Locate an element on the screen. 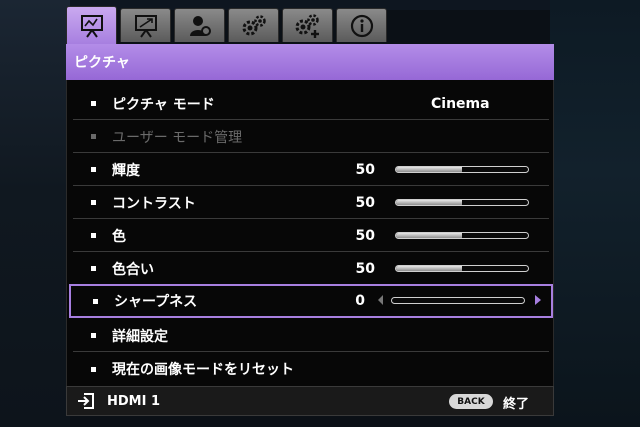 This screenshot has height=427, width=640. input-source-label: HDMI 1 is located at coordinates (134, 401).